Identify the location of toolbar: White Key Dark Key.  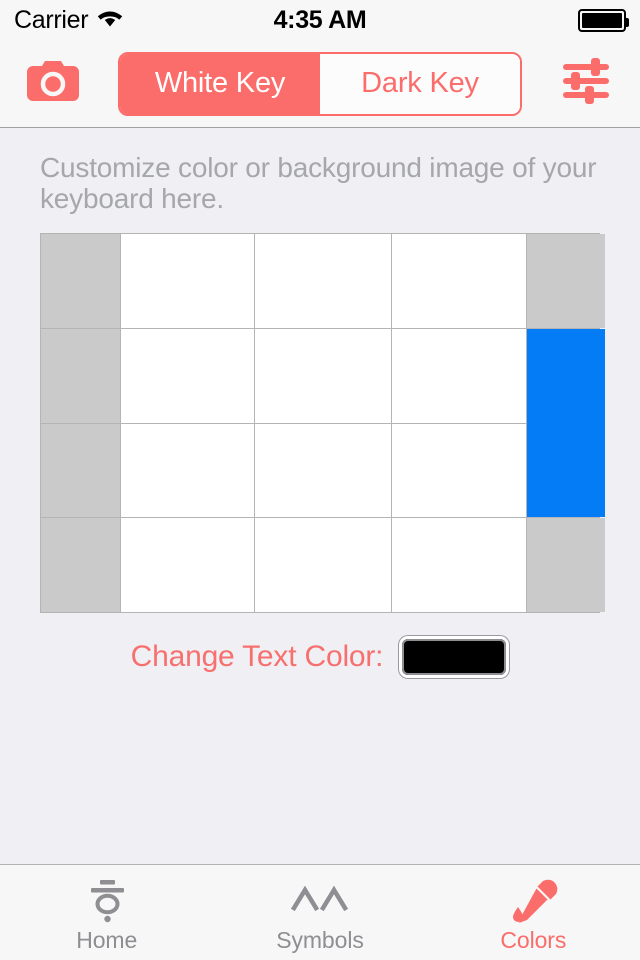
(320, 84).